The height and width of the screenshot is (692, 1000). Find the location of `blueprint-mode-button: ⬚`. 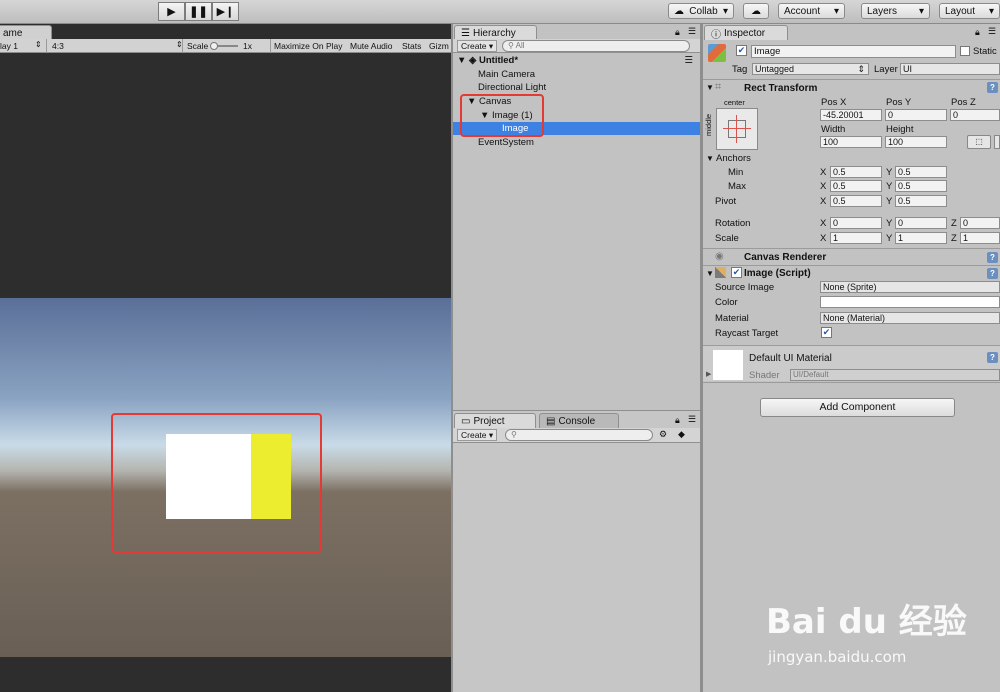

blueprint-mode-button: ⬚ is located at coordinates (979, 142).